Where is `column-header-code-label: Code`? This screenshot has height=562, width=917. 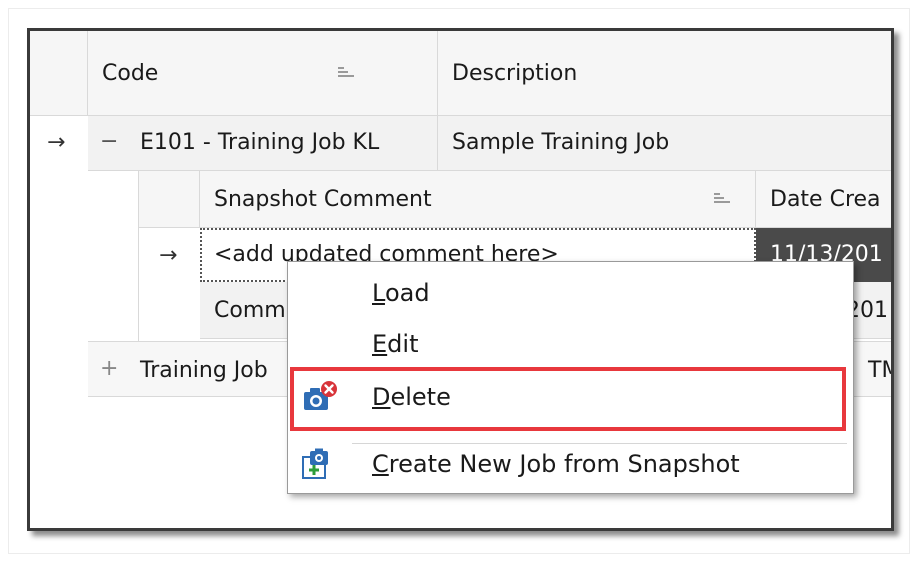 column-header-code-label: Code is located at coordinates (130, 73).